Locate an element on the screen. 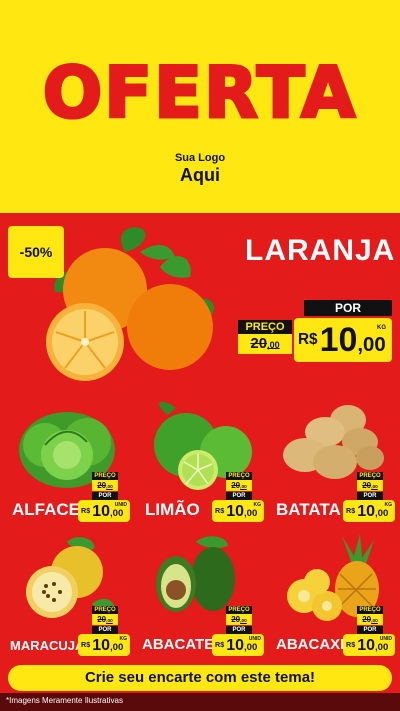 Image resolution: width=400 pixels, height=711 pixels. product-name-limao: LIMÃO is located at coordinates (172, 509).